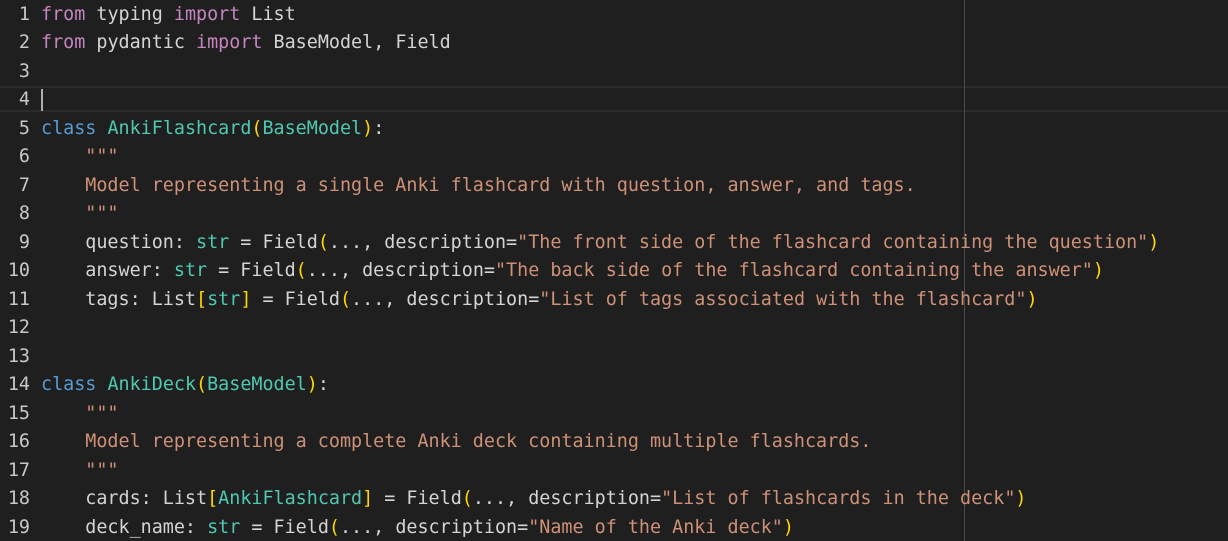 This screenshot has width=1228, height=541. I want to click on line-number: 5, so click(24, 128).